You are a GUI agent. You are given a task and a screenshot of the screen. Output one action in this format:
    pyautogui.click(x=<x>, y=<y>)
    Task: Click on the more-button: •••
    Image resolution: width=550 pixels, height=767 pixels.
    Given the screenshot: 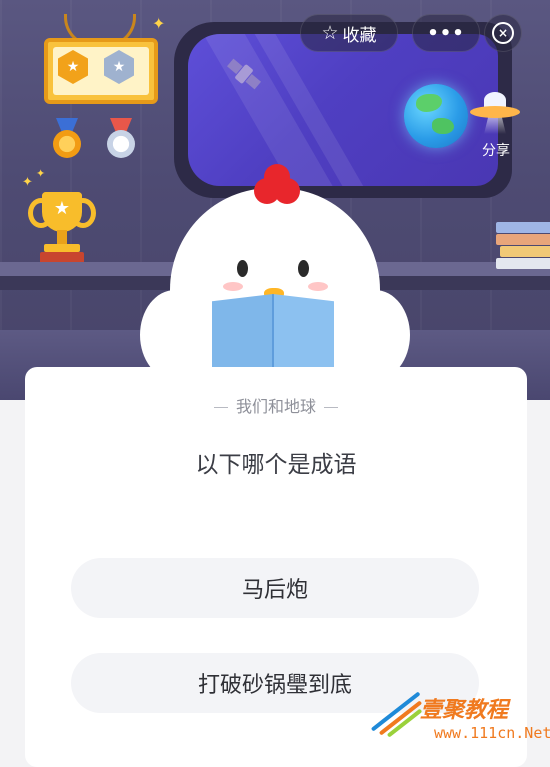 What is the action you would take?
    pyautogui.click(x=446, y=33)
    